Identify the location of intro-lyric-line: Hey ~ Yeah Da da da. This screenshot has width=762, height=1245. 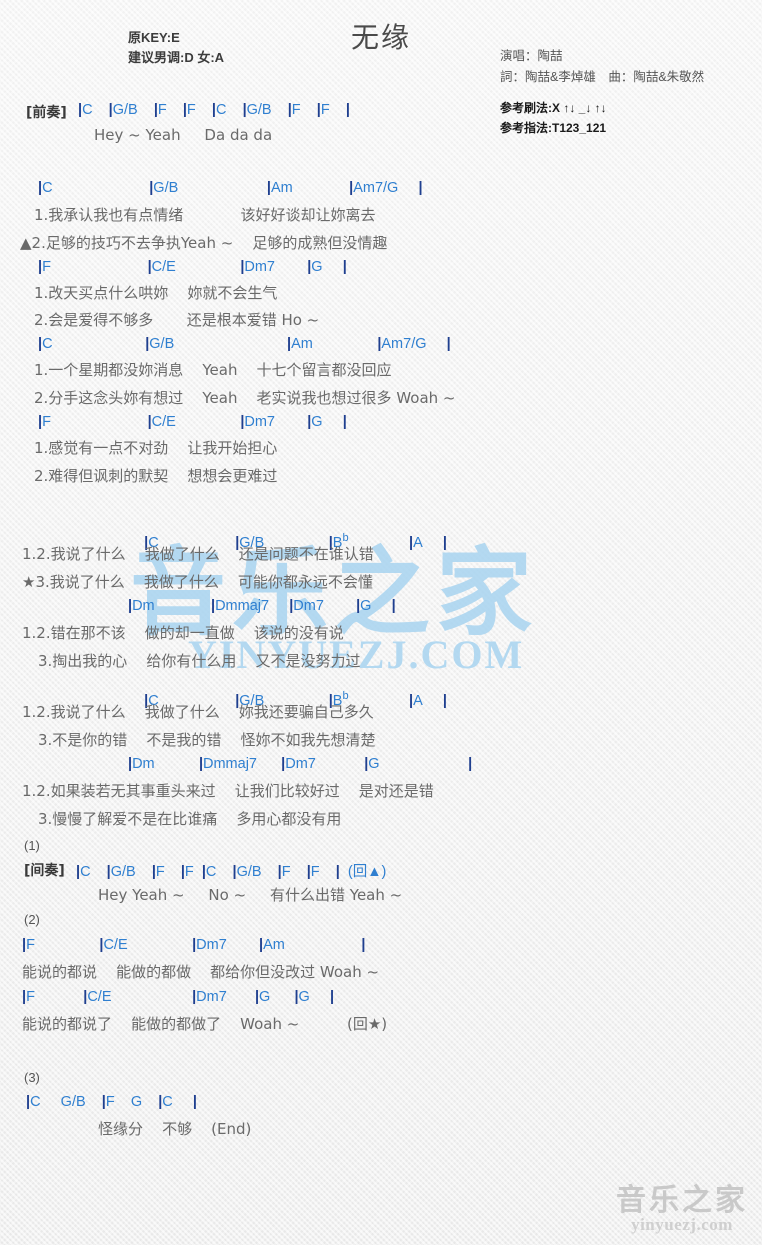
(183, 135).